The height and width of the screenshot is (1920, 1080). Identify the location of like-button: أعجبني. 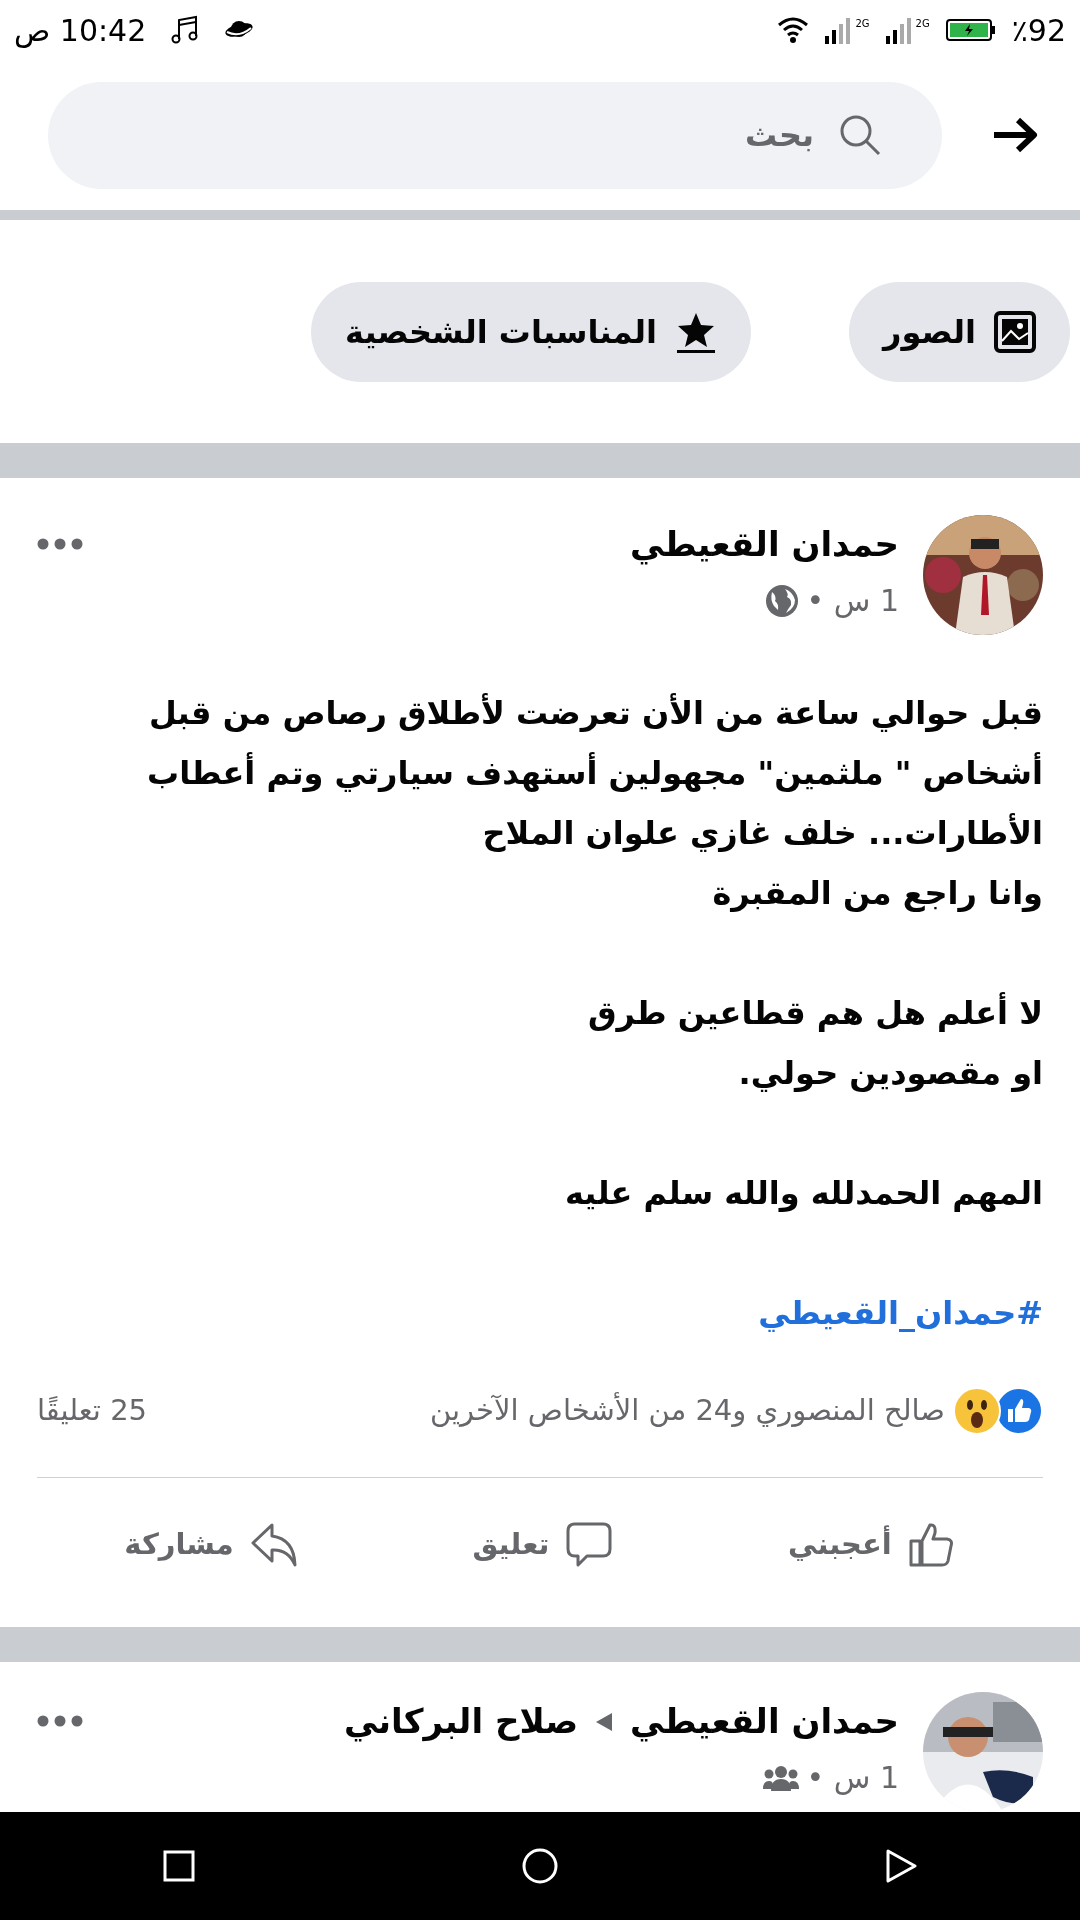
(872, 1544).